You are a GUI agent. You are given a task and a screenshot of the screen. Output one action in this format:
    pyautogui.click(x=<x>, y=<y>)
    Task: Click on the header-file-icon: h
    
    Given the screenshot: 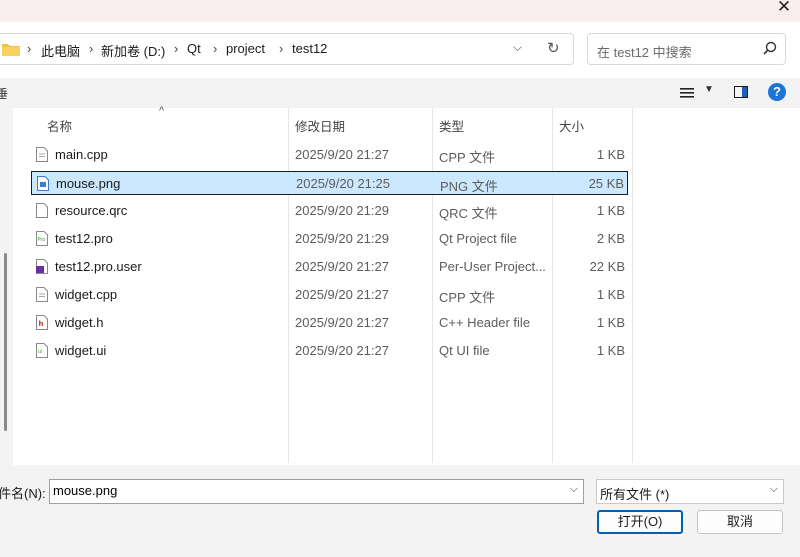 What is the action you would take?
    pyautogui.click(x=42, y=322)
    